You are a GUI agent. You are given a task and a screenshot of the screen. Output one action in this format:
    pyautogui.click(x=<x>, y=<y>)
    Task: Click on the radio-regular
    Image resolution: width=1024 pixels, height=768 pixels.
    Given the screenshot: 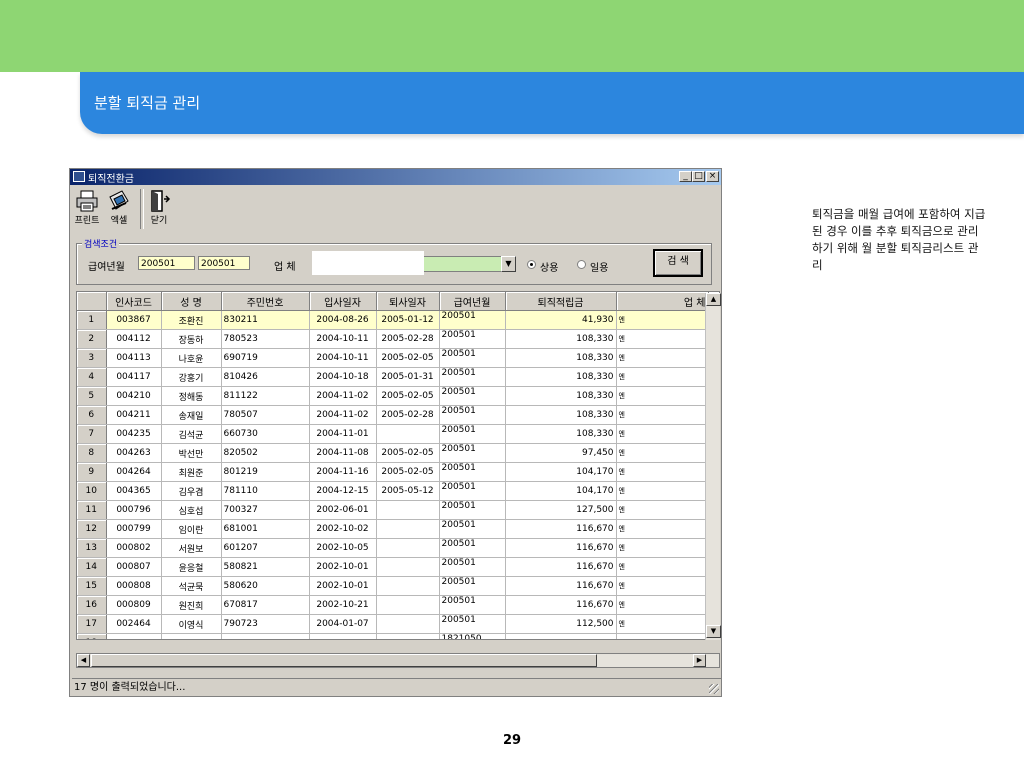 What is the action you would take?
    pyautogui.click(x=531, y=264)
    